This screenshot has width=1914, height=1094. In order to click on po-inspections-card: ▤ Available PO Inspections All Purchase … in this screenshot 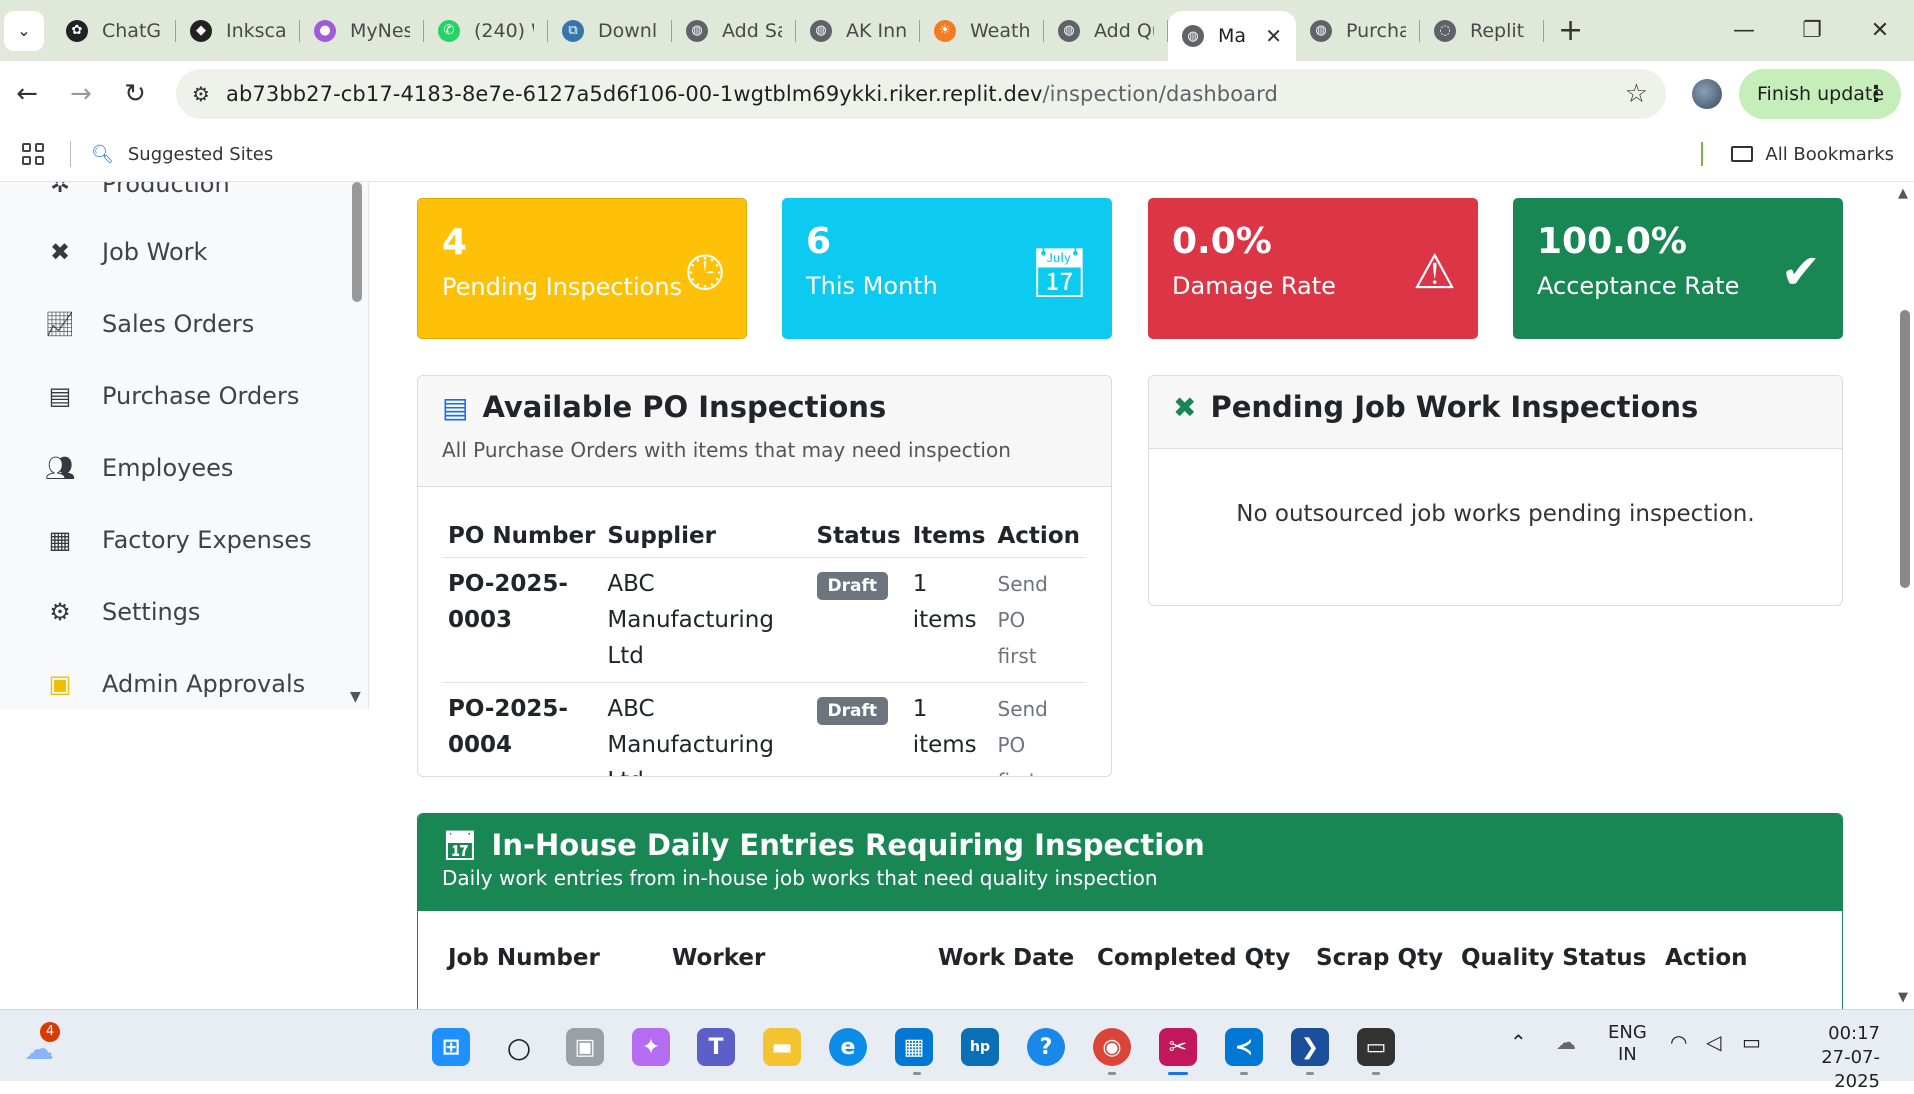, I will do `click(764, 576)`.